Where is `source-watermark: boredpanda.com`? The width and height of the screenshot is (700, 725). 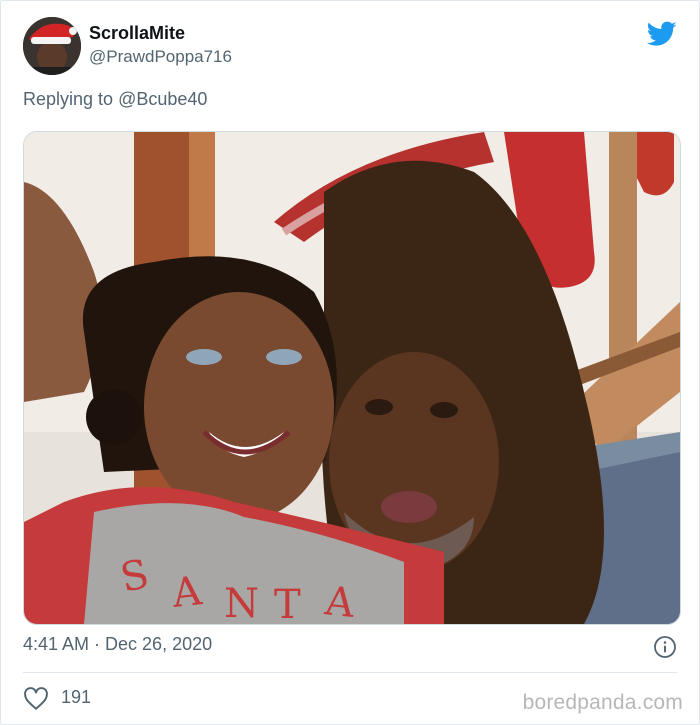 source-watermark: boredpanda.com is located at coordinates (602, 702).